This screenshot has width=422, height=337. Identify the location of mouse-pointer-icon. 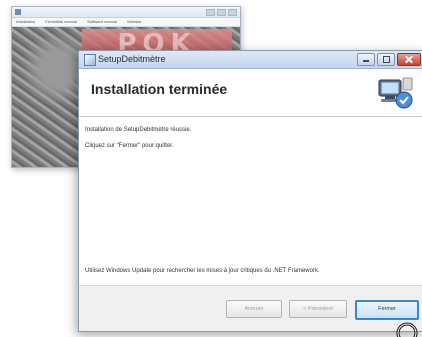
(407, 329).